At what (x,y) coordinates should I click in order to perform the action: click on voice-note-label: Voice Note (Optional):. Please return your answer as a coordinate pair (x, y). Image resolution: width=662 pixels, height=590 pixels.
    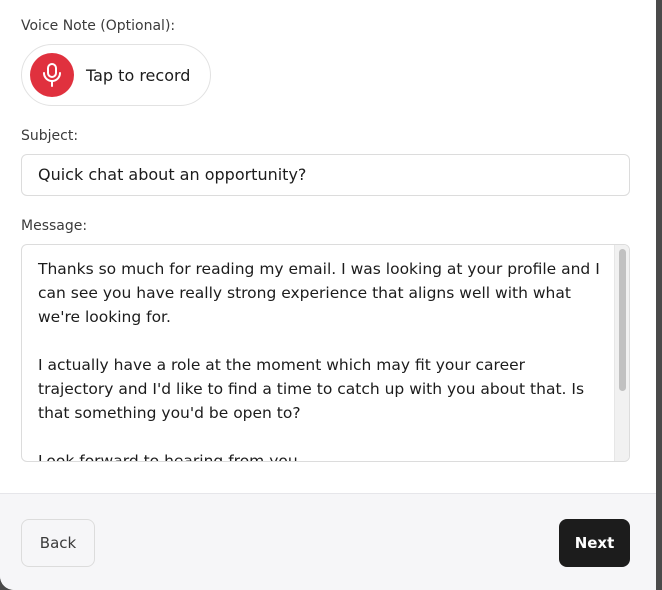
    Looking at the image, I should click on (98, 26).